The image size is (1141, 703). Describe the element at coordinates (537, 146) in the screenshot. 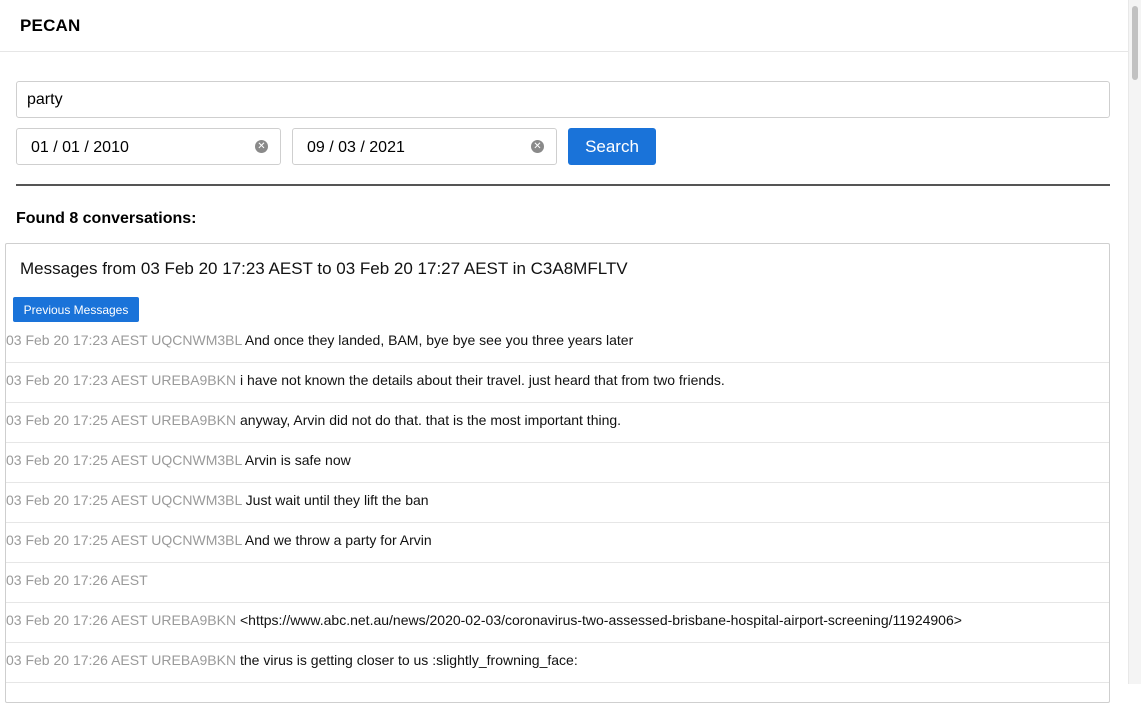

I see `clear-end-date-icon: ✕` at that location.